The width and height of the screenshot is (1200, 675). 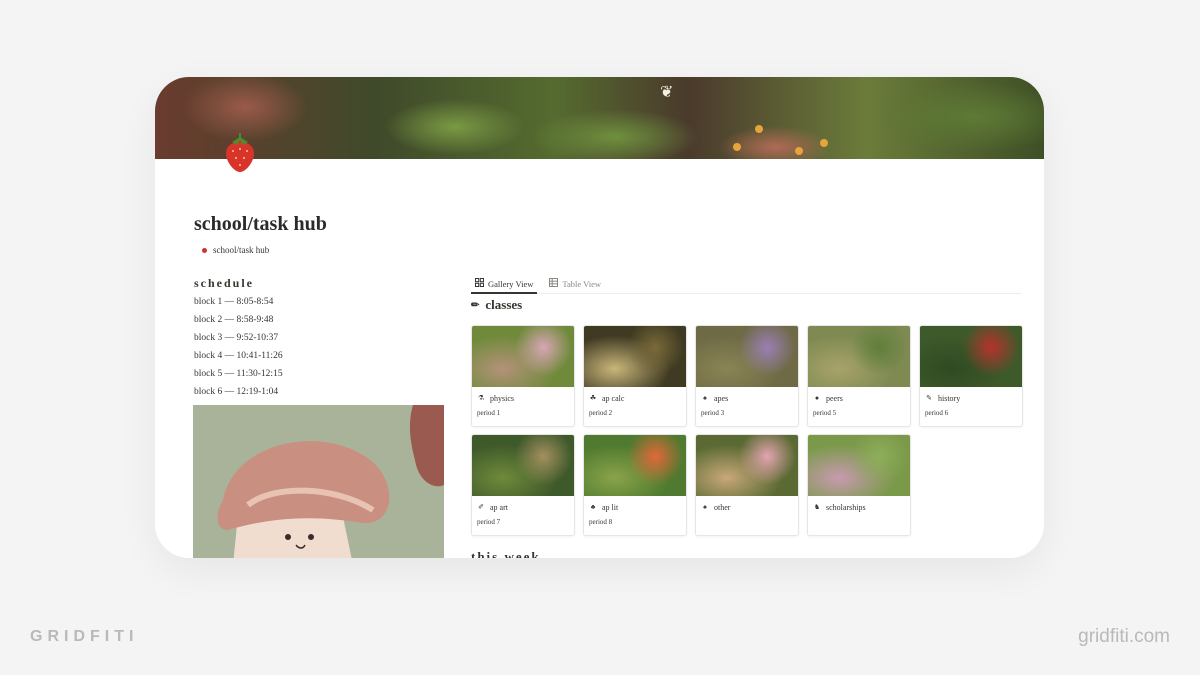 I want to click on schedule-block: block 5 — 11:30-12:15, so click(x=238, y=374).